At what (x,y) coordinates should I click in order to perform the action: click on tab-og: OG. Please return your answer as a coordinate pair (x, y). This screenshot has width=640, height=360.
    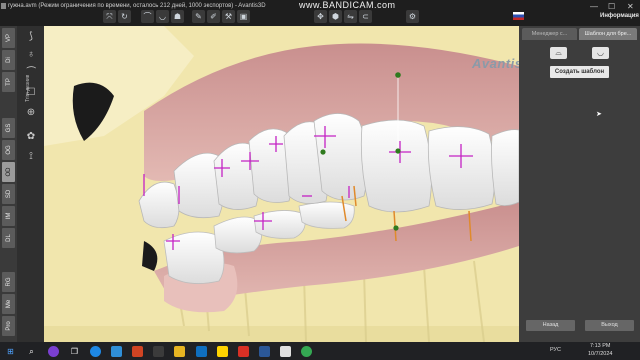
    Looking at the image, I should click on (8, 150).